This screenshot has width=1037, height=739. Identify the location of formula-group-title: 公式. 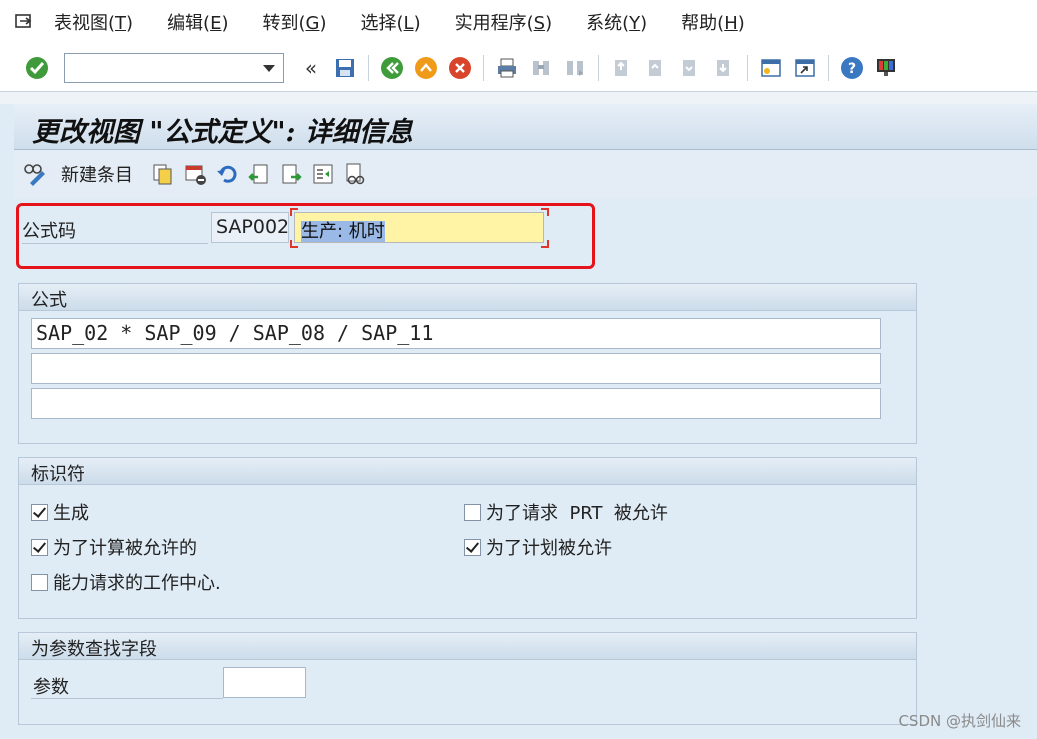
(467, 297).